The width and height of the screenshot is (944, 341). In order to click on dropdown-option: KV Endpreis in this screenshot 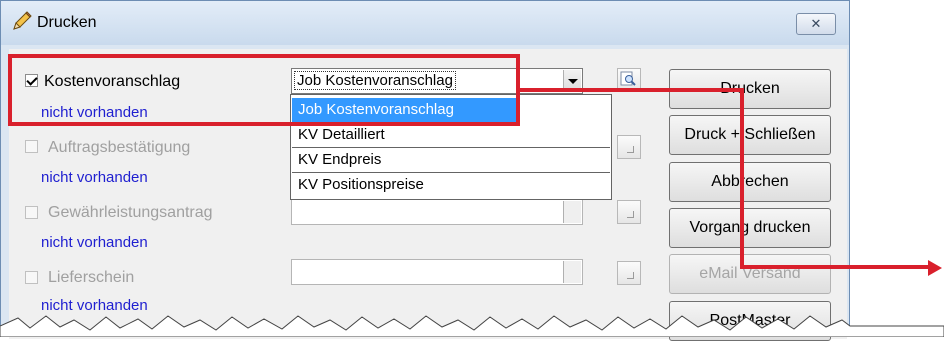, I will do `click(451, 160)`.